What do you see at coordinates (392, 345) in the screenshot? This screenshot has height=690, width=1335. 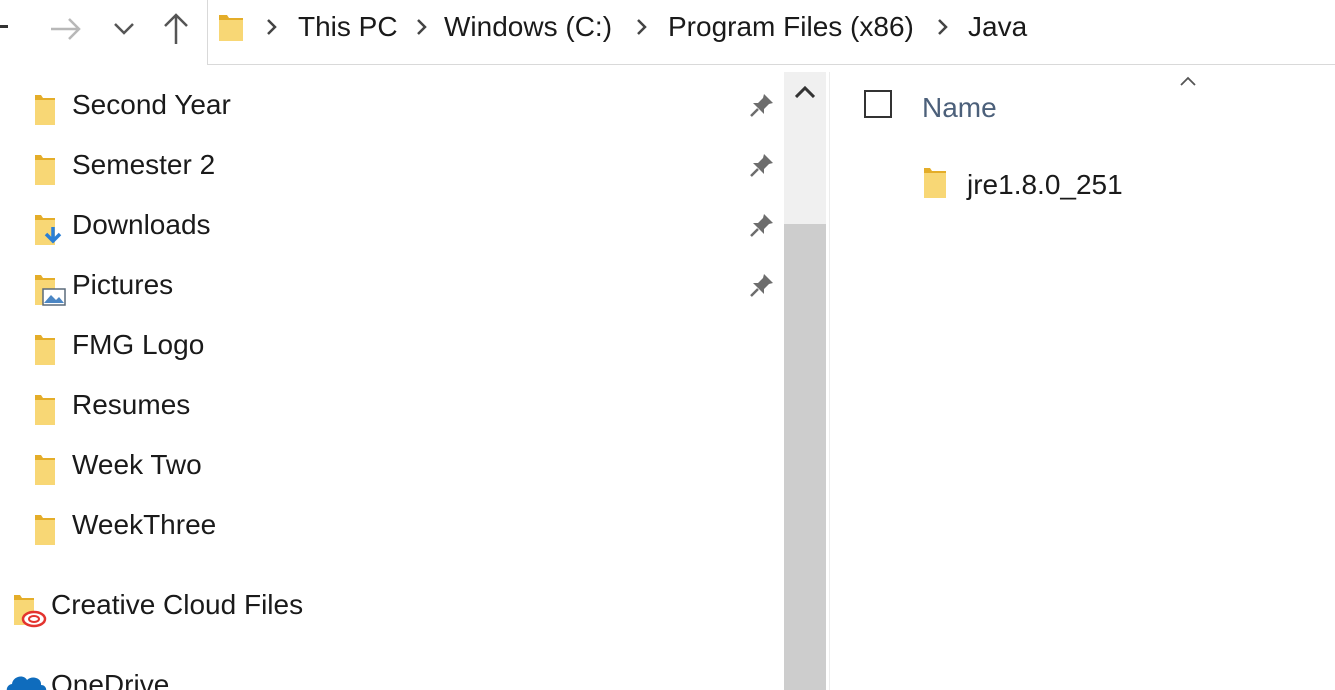 I see `nav-item-fmg-logo: FMG Logo` at bounding box center [392, 345].